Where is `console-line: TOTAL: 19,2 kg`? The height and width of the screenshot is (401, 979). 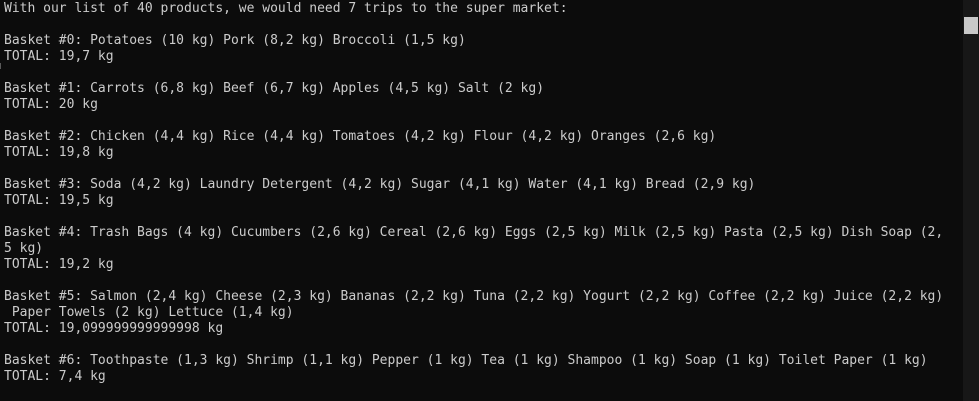
console-line: TOTAL: 19,2 kg is located at coordinates (59, 264).